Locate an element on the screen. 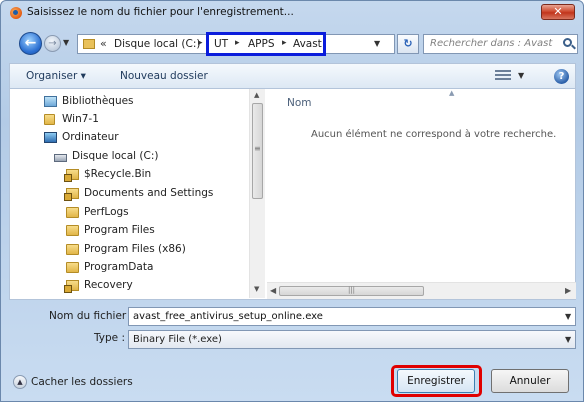 The height and width of the screenshot is (402, 584). file-list-horizontal-scrollbar: ◀ ||| ▶ is located at coordinates (421, 290).